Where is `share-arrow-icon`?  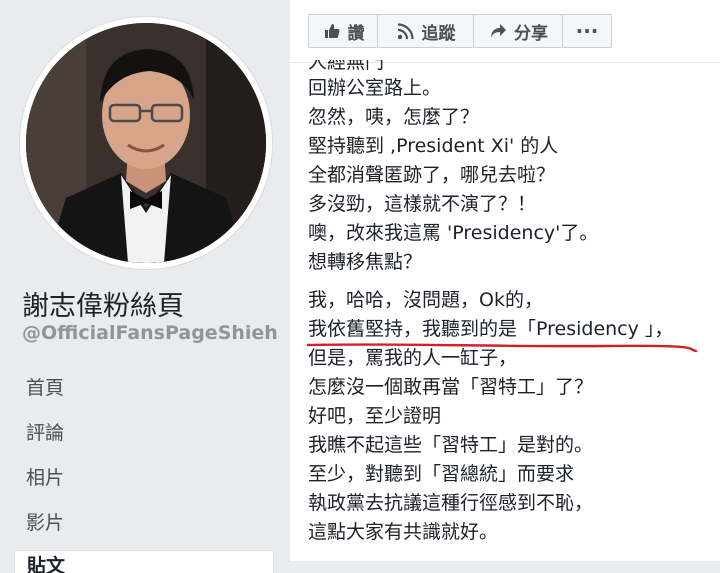 share-arrow-icon is located at coordinates (498, 31).